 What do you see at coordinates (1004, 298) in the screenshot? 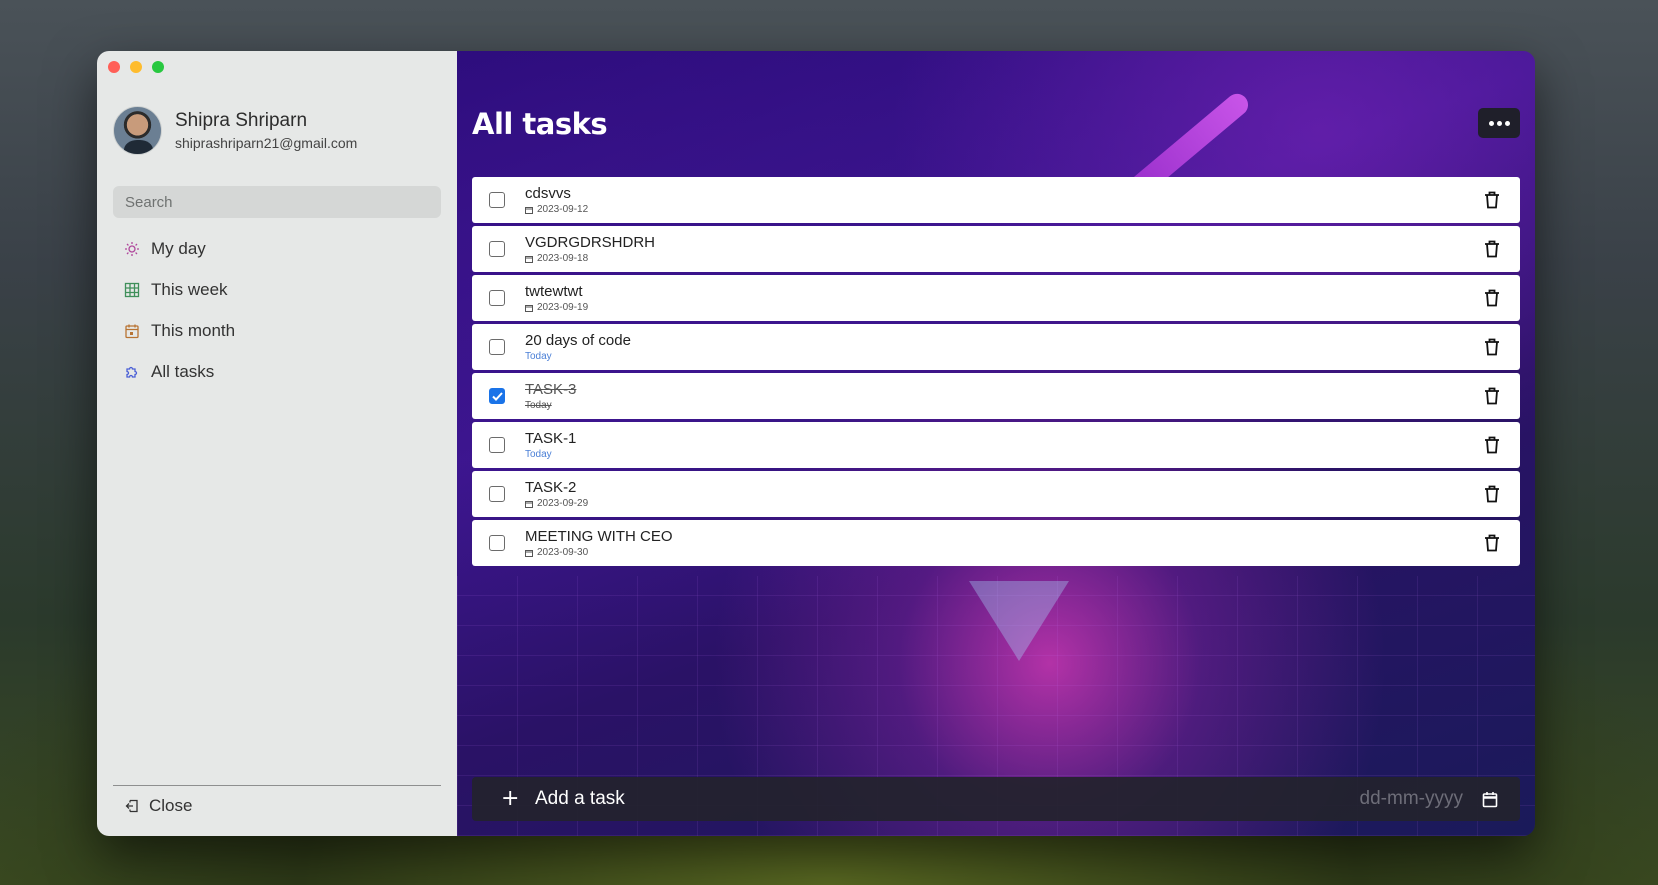
I see `task-content: twtewtwt 2023-09-19` at bounding box center [1004, 298].